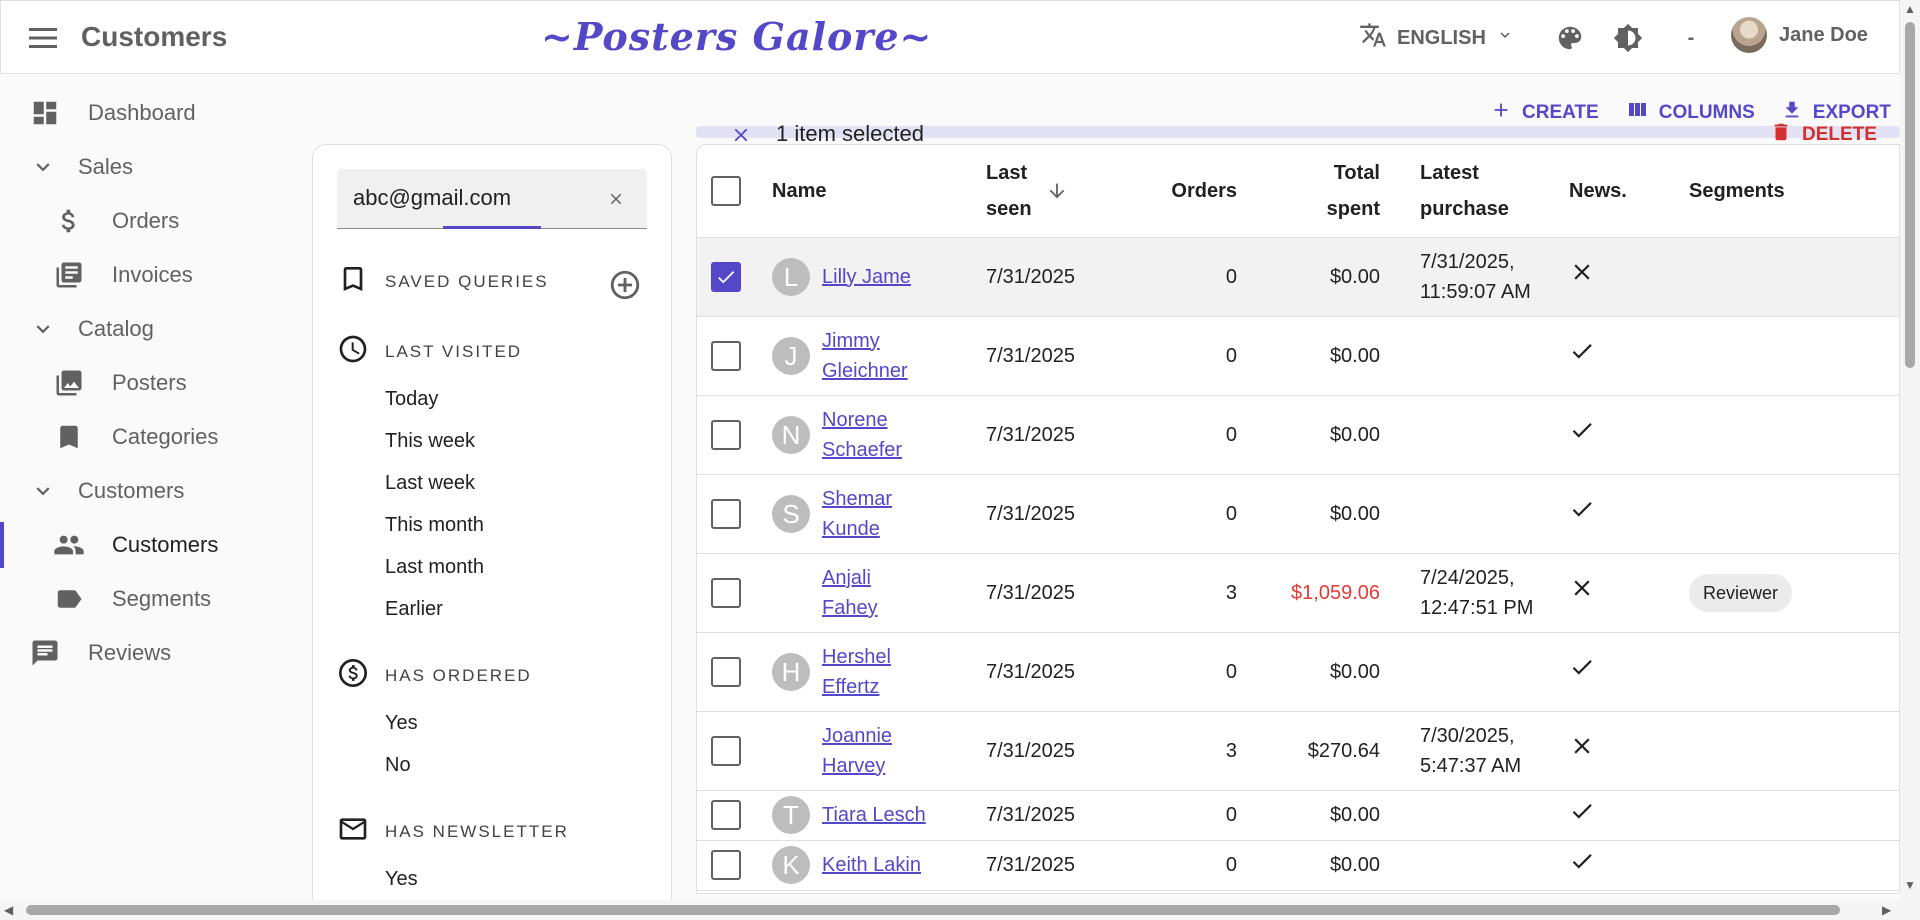 The height and width of the screenshot is (920, 1920). Describe the element at coordinates (45, 113) in the screenshot. I see `dashboard-icon` at that location.